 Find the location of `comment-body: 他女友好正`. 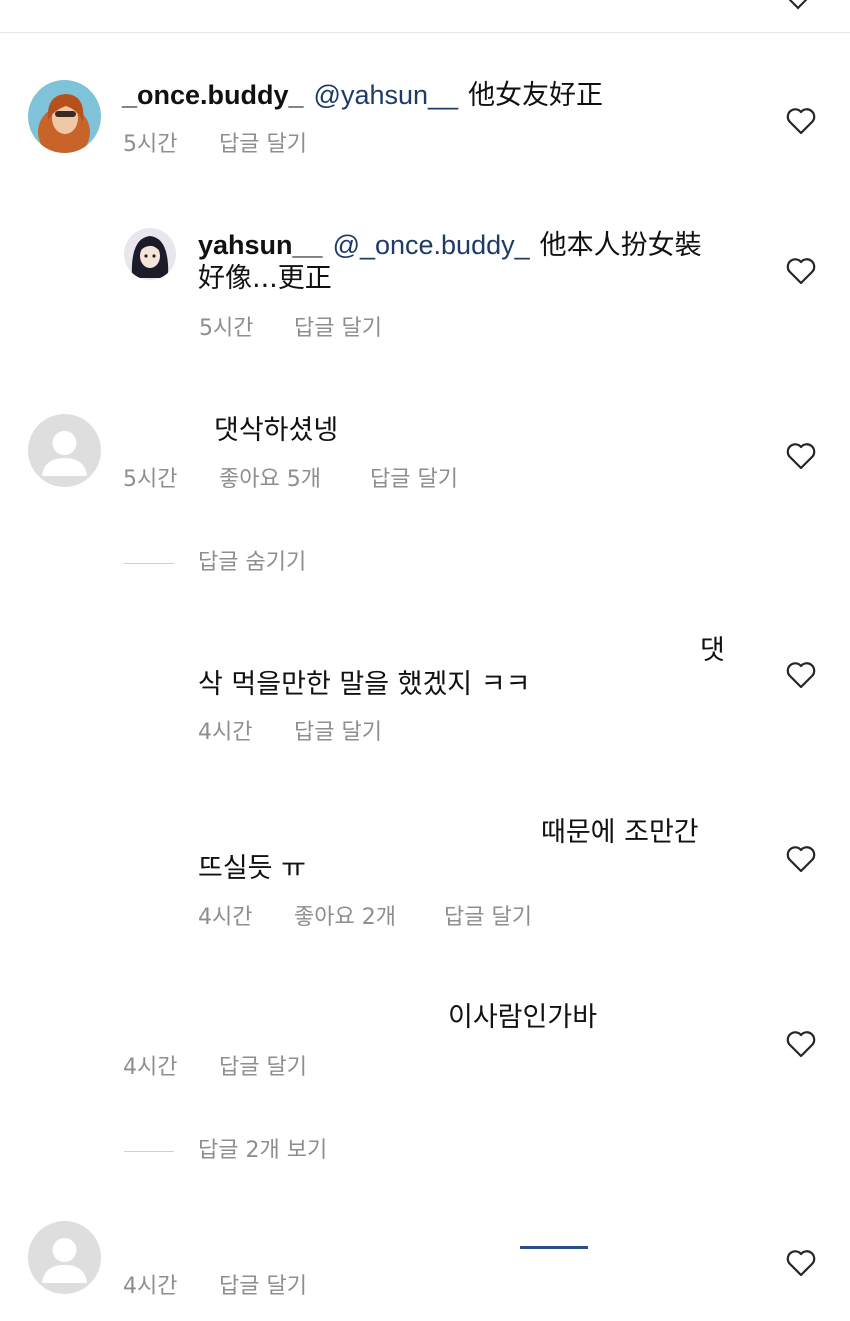

comment-body: 他女友好正 is located at coordinates (536, 95).